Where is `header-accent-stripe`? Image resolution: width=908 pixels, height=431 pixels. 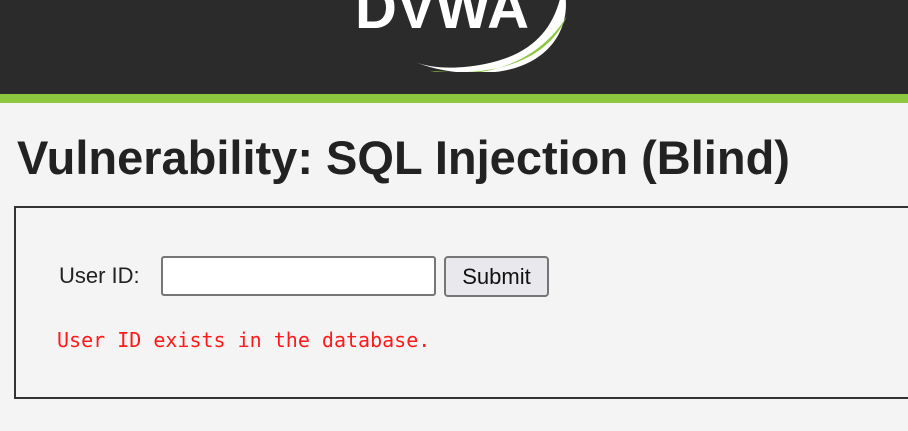 header-accent-stripe is located at coordinates (454, 98).